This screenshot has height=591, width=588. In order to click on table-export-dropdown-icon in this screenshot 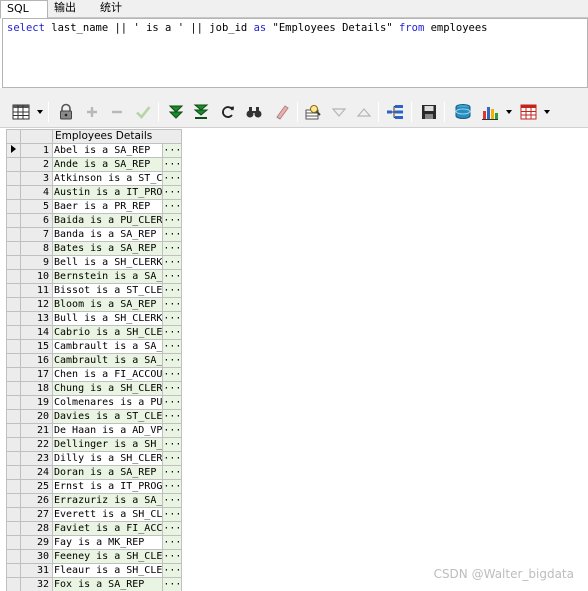, I will do `click(547, 112)`.